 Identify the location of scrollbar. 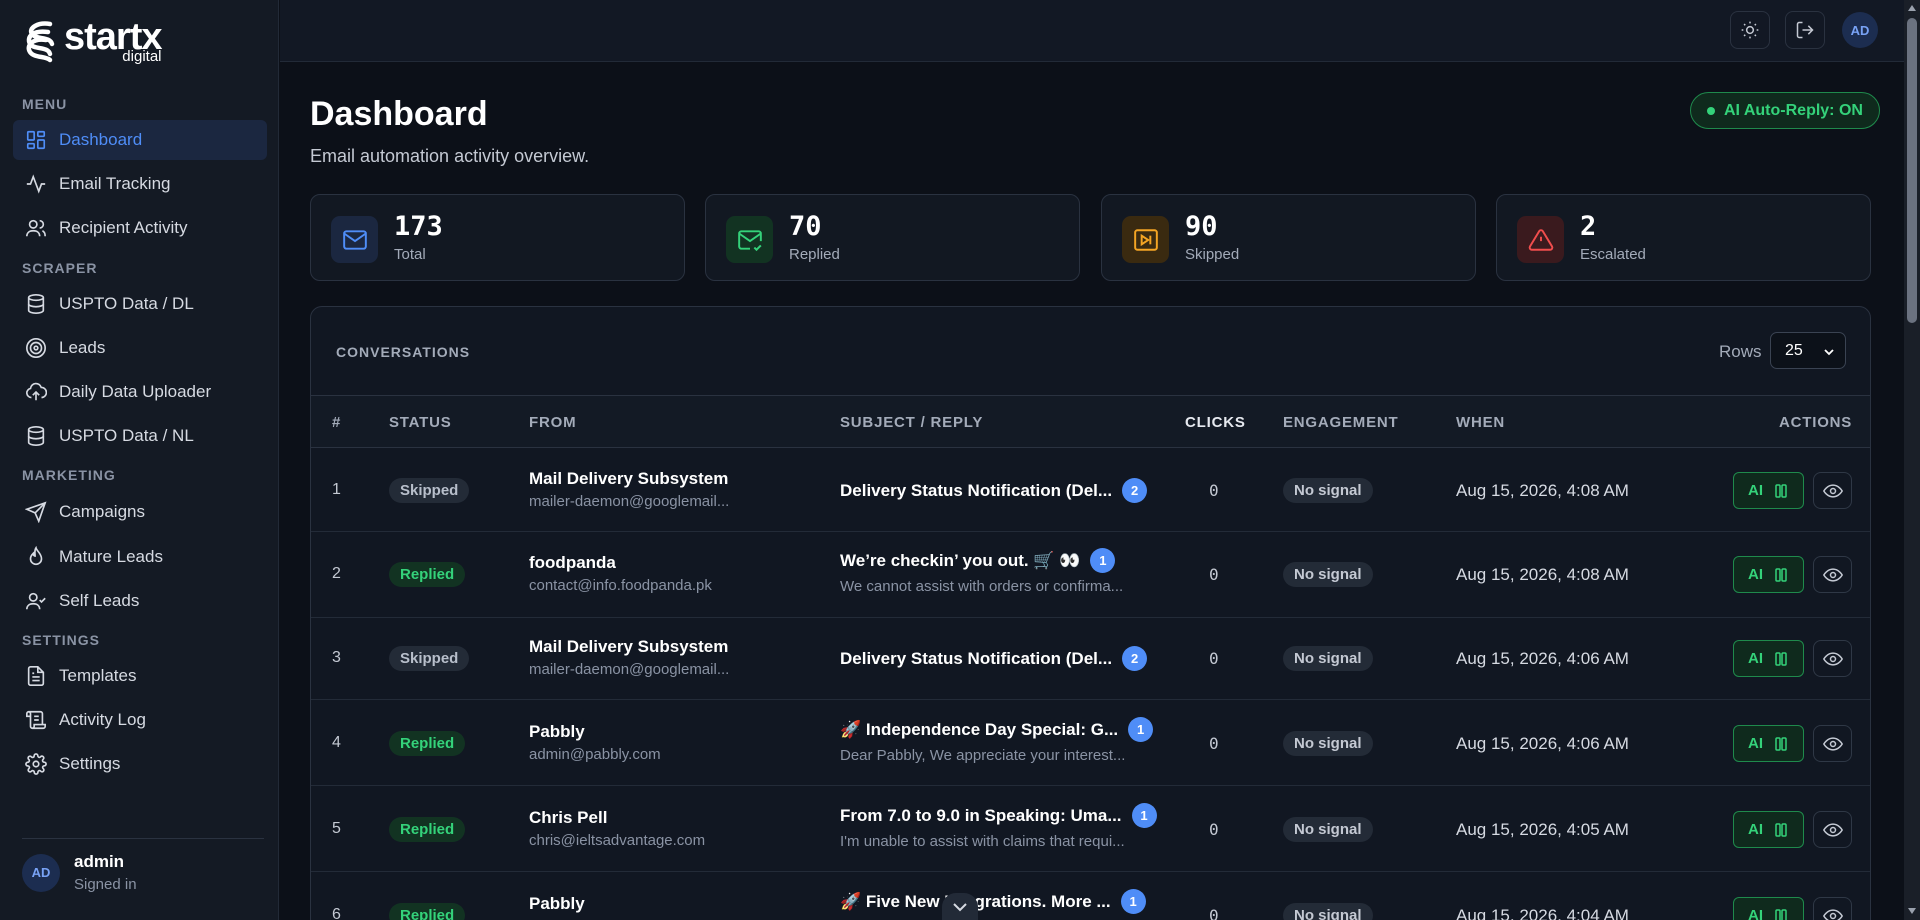
(1912, 460).